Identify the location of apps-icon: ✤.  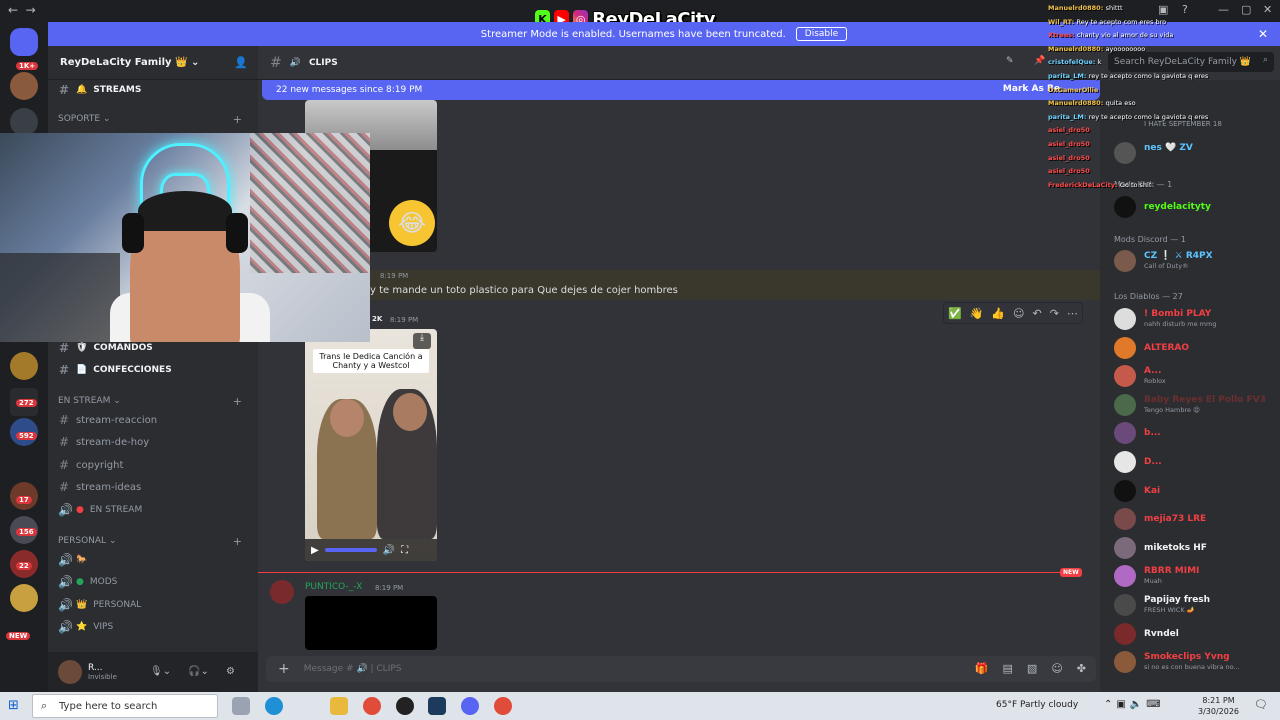
(1081, 668).